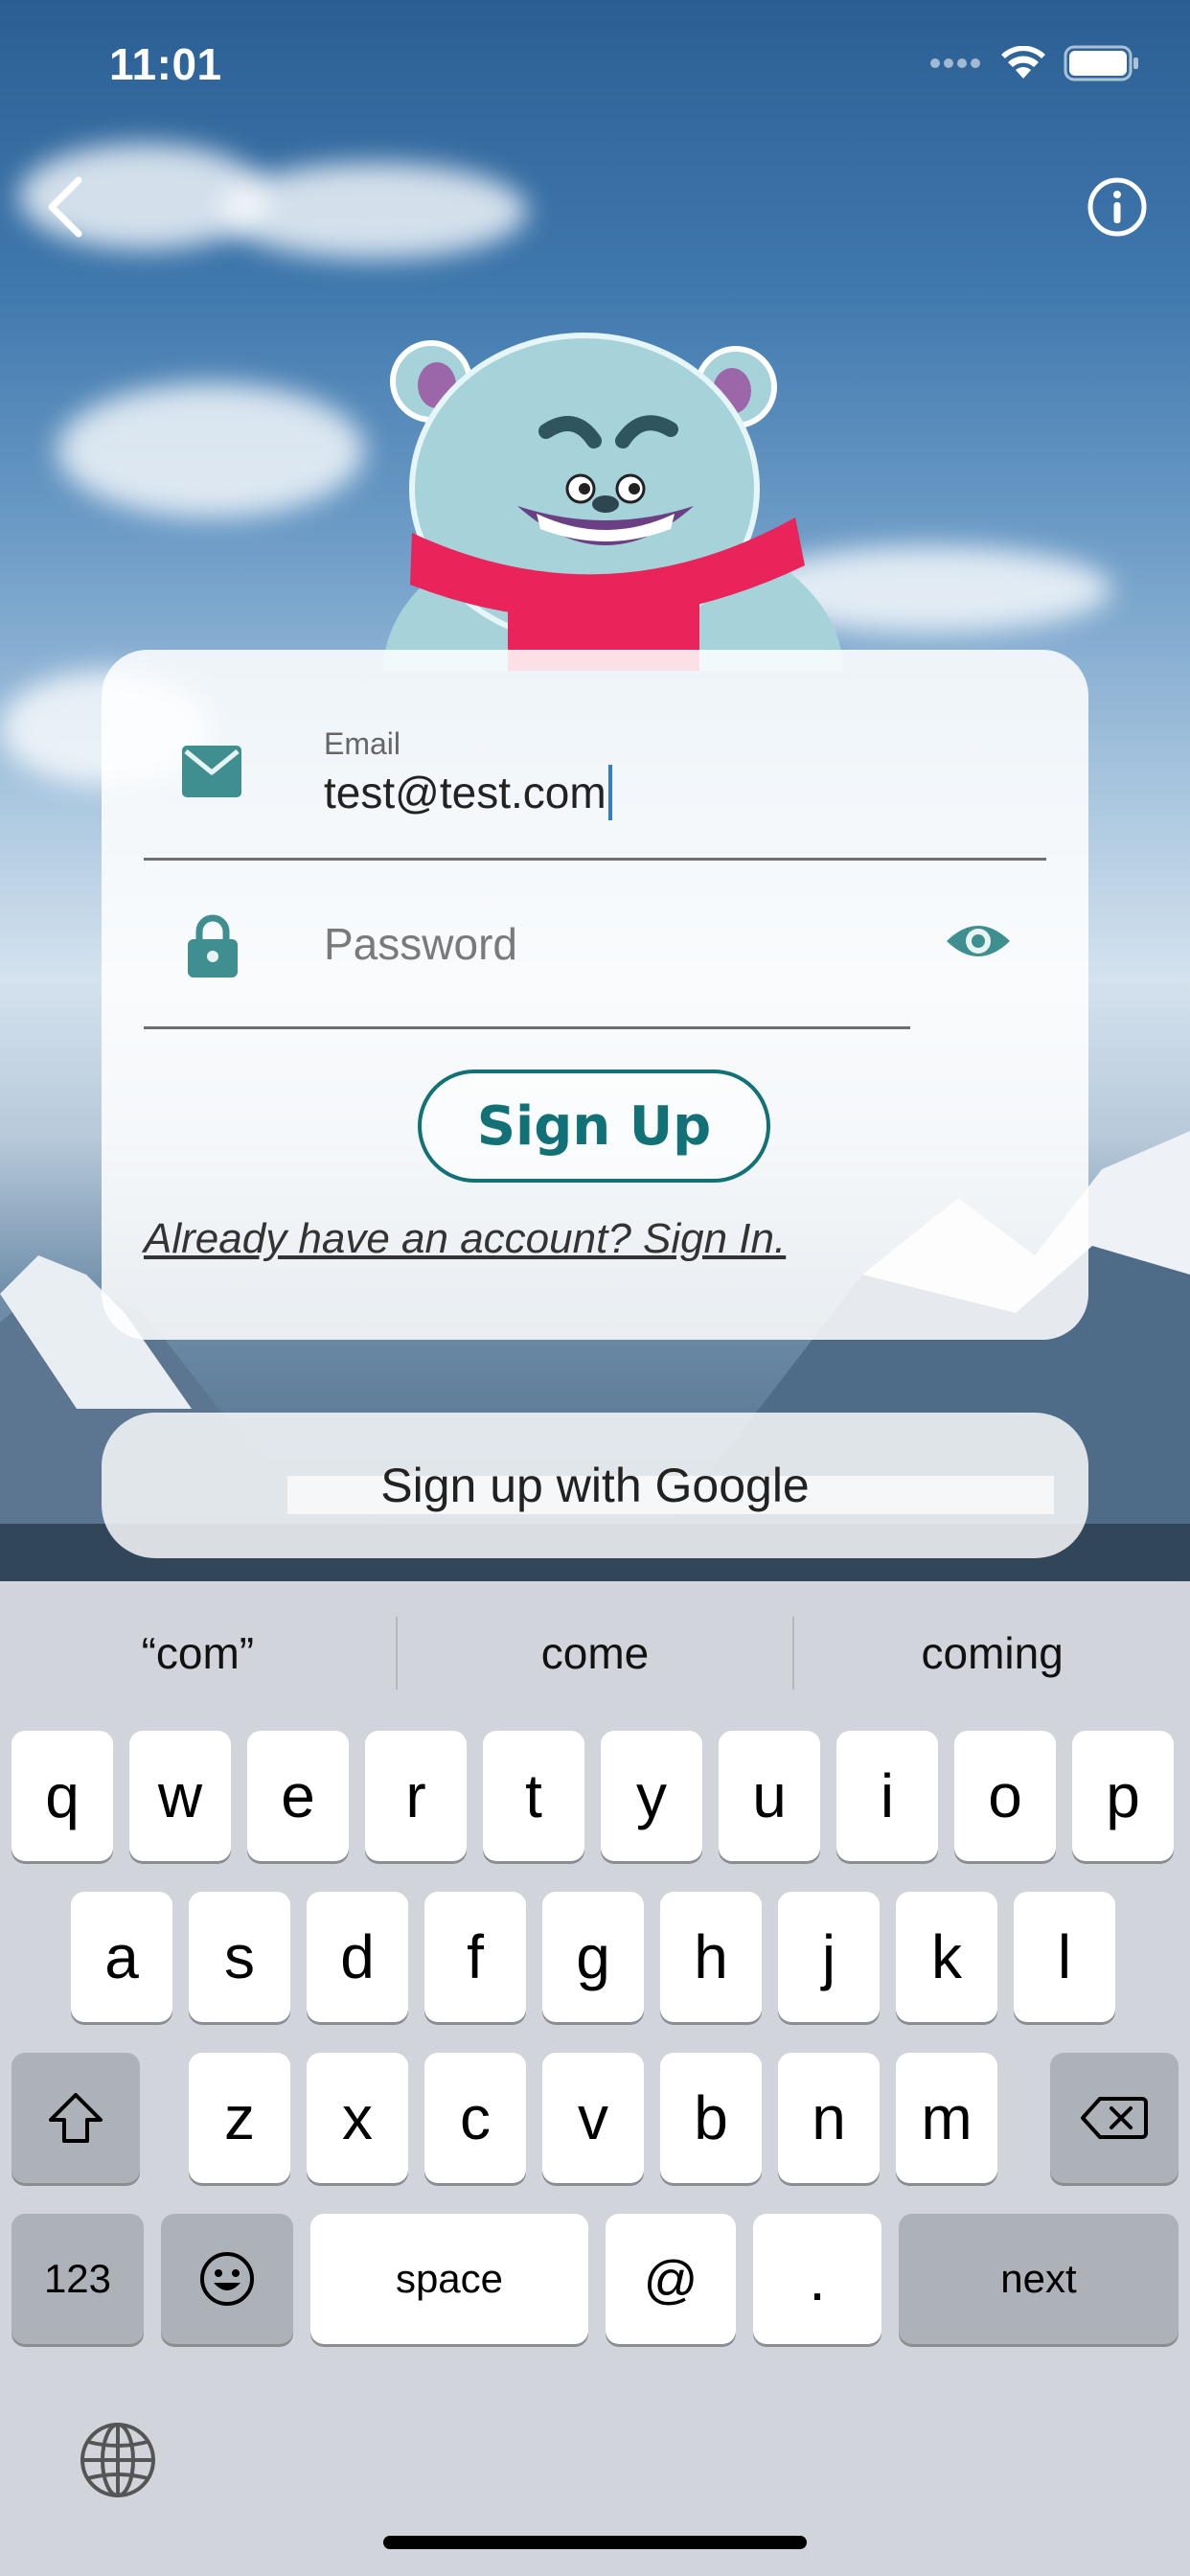 This screenshot has width=1190, height=2576. Describe the element at coordinates (212, 771) in the screenshot. I see `envelope-icon` at that location.